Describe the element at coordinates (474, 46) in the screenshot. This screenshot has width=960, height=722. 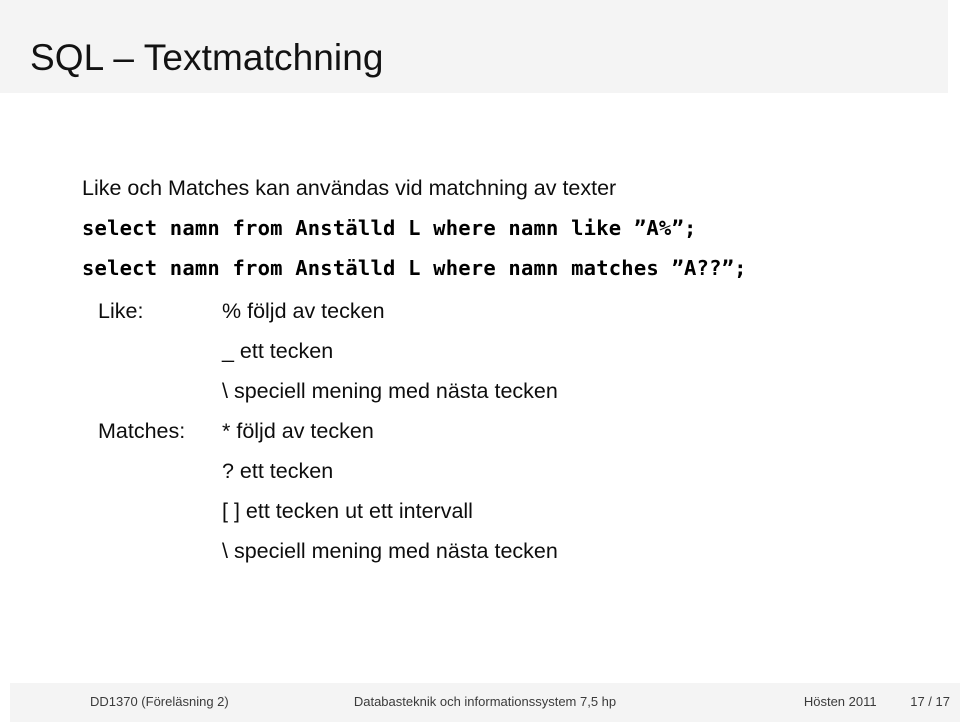
I see `slide-header-band: SQL – Textmatchning` at that location.